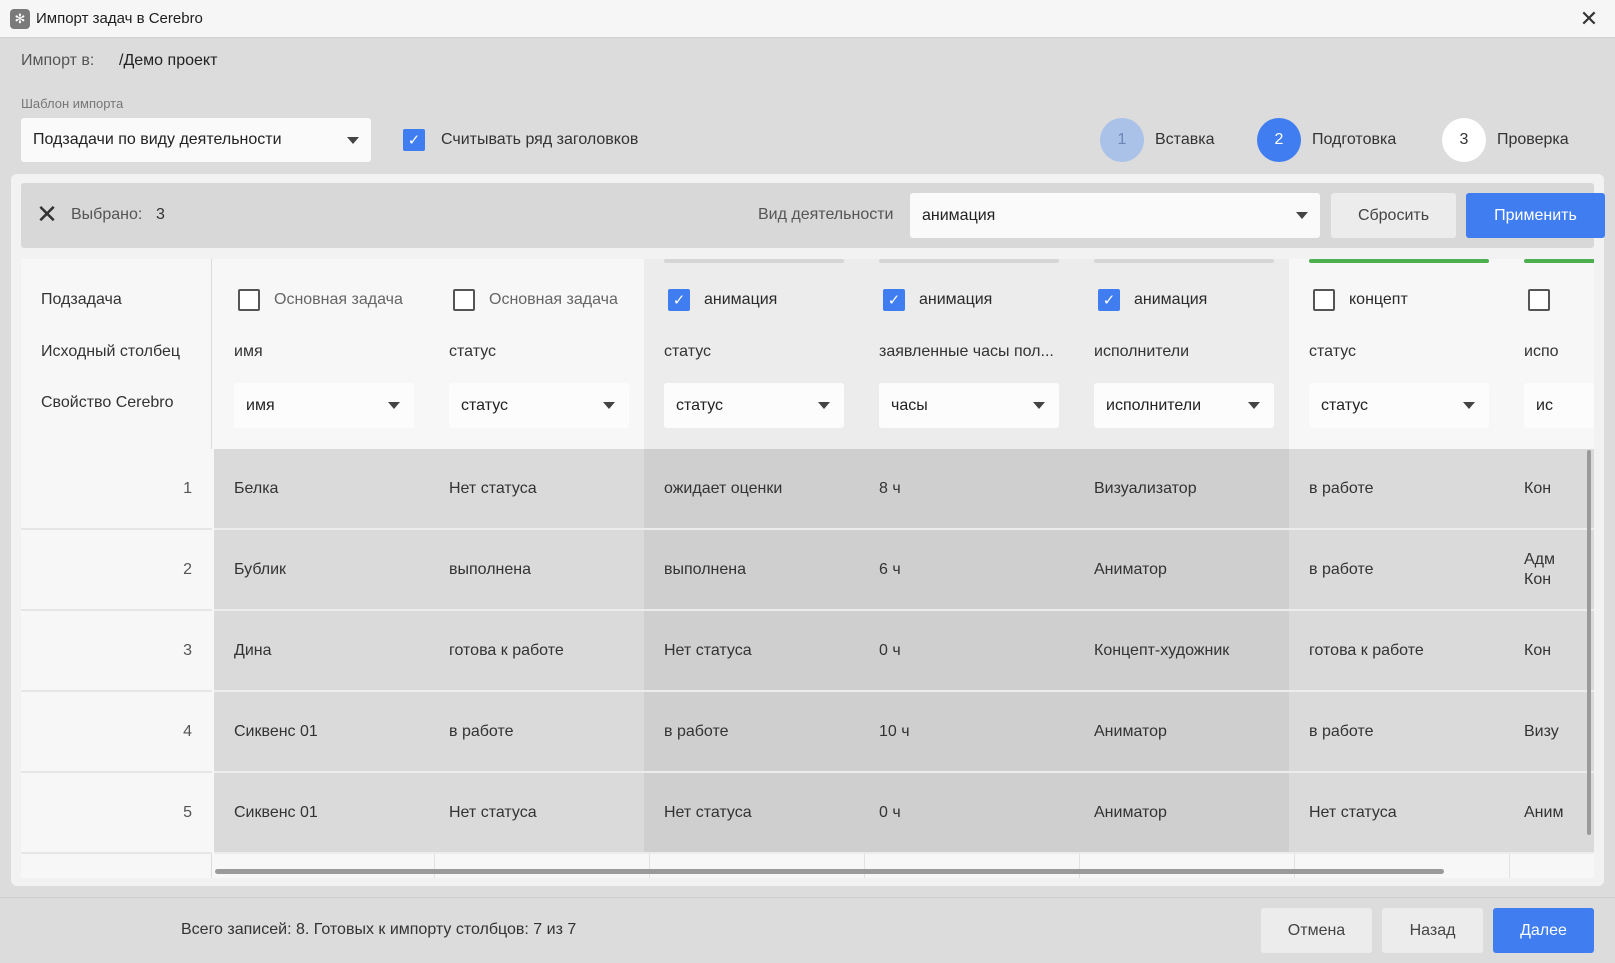 This screenshot has width=1615, height=963. Describe the element at coordinates (1154, 405) in the screenshot. I see `property-value: исполнители` at that location.